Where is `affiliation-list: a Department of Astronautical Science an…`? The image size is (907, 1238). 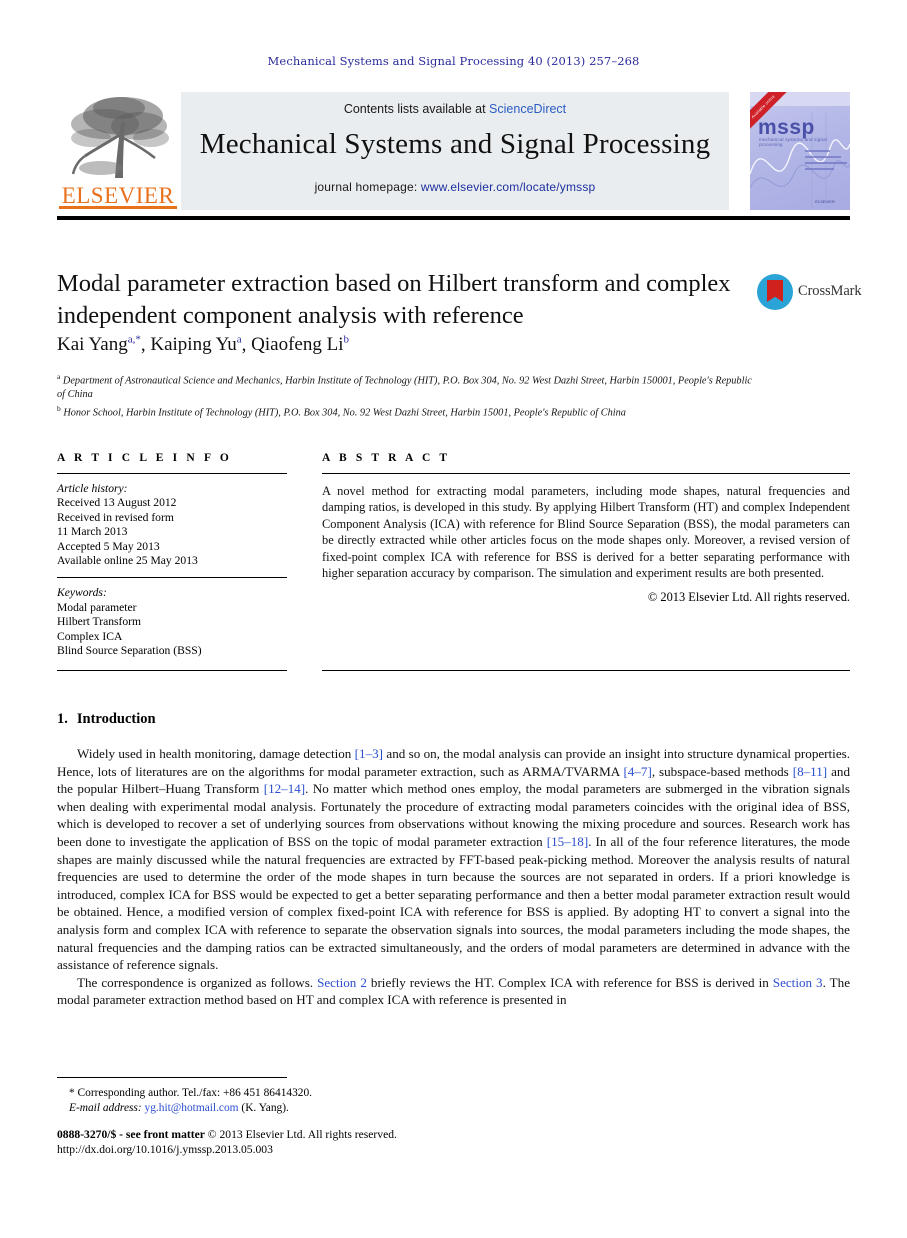 affiliation-list: a Department of Astronautical Science an… is located at coordinates (407, 395).